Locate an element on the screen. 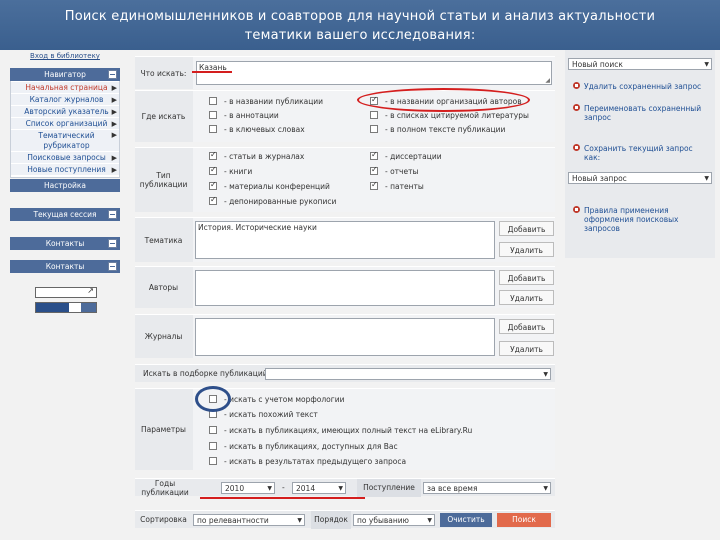 This screenshot has height=540, width=720. nav-item-queries: Поисковые запросы ▶ is located at coordinates (65, 158).